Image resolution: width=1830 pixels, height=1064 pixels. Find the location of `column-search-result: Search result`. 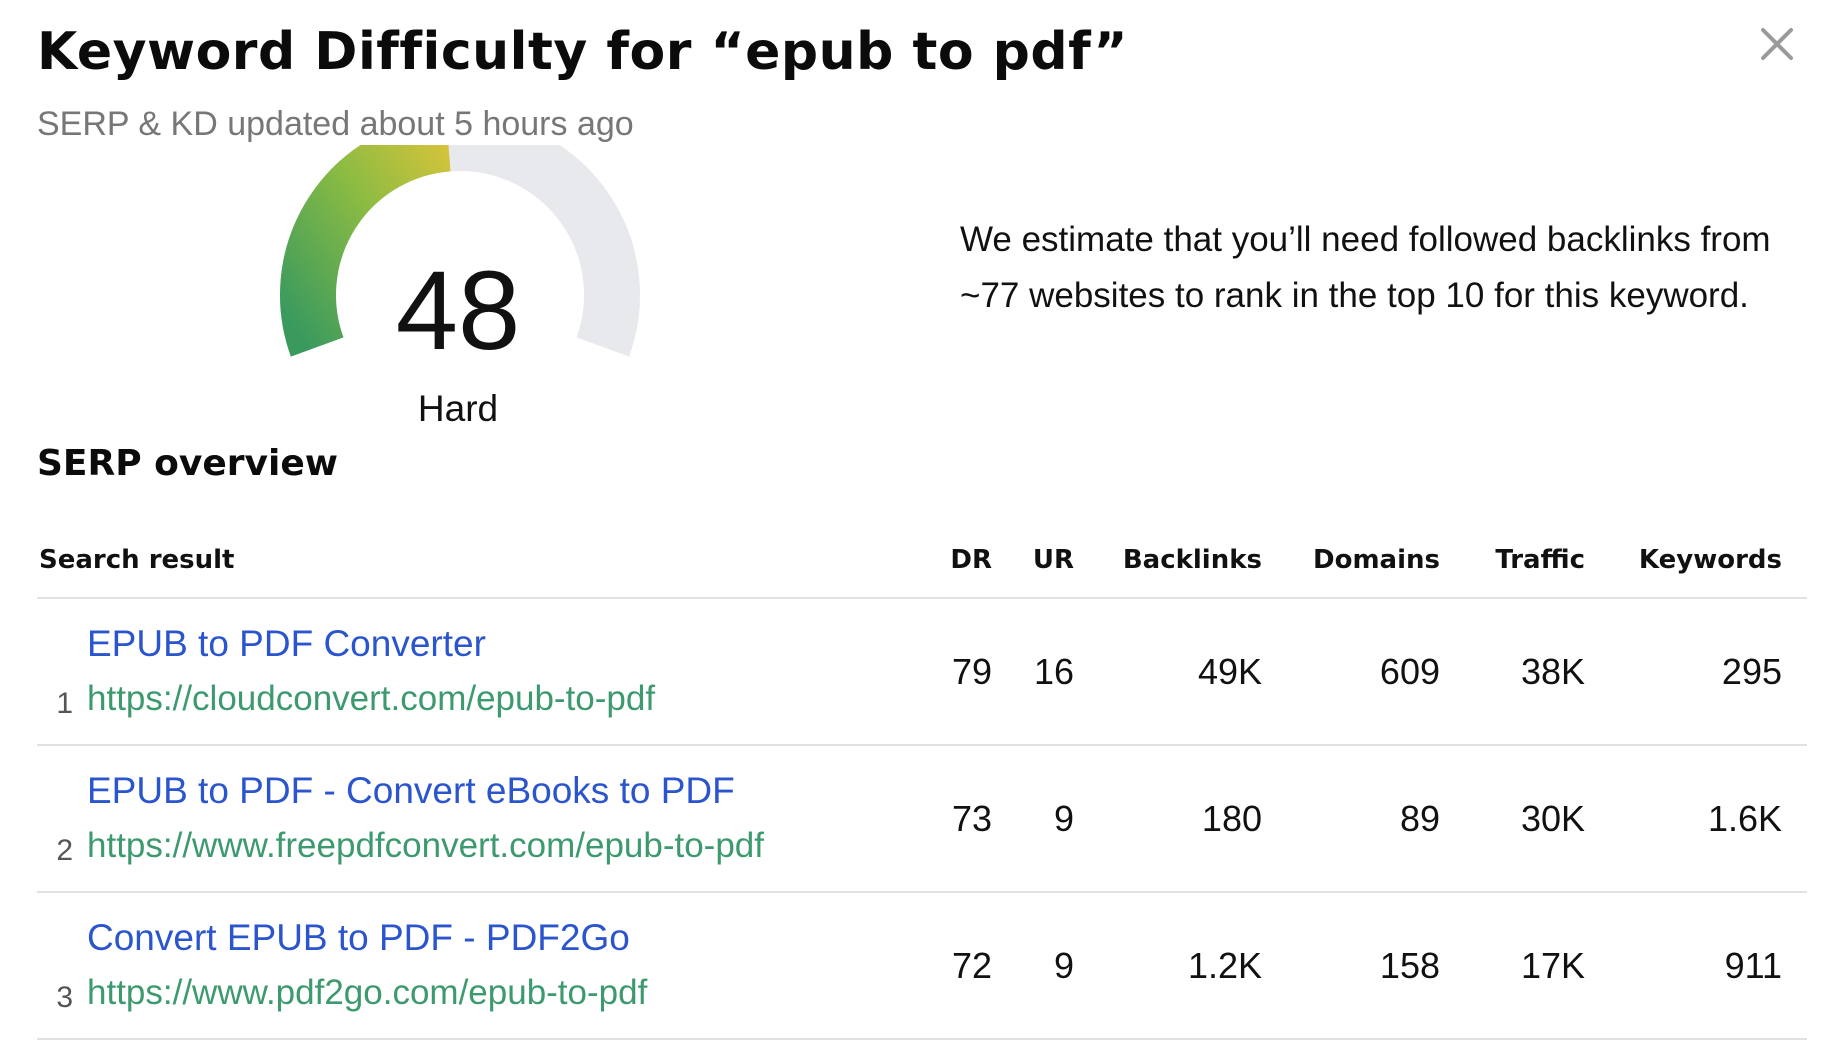

column-search-result: Search result is located at coordinates (136, 560).